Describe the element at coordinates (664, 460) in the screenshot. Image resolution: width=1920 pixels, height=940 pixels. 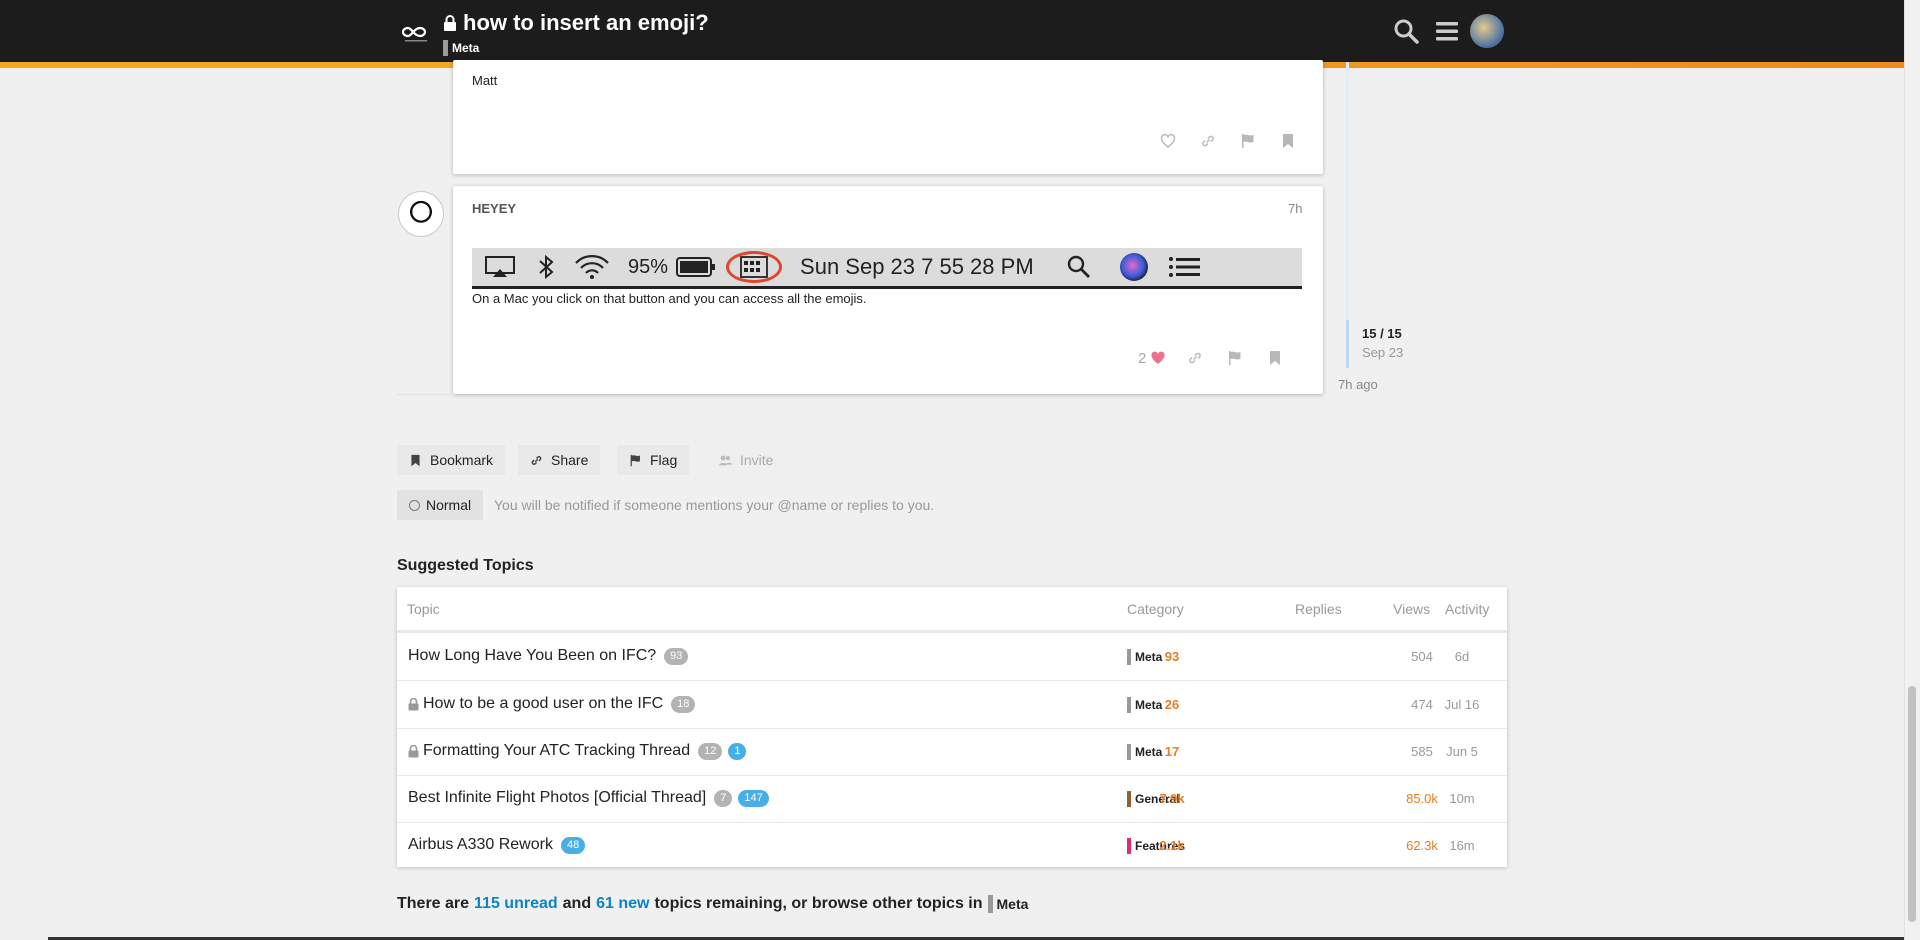
I see `flag-label: Flag` at that location.